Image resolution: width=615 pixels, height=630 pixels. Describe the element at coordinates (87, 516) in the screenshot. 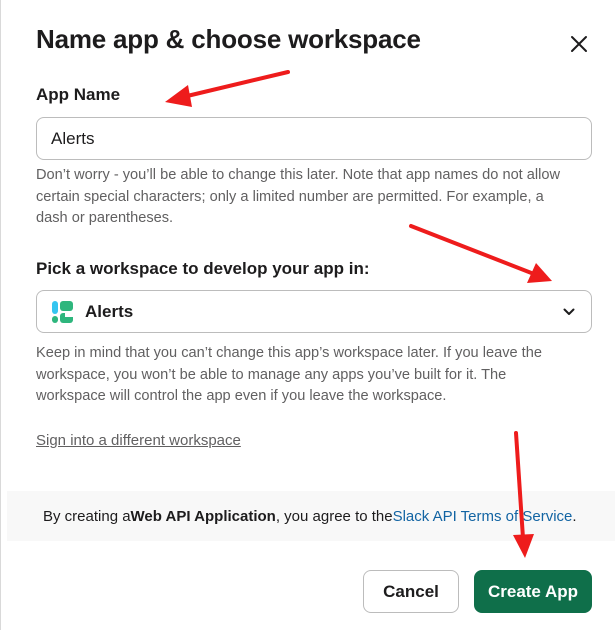

I see `terms-prefix: By creating a` at that location.